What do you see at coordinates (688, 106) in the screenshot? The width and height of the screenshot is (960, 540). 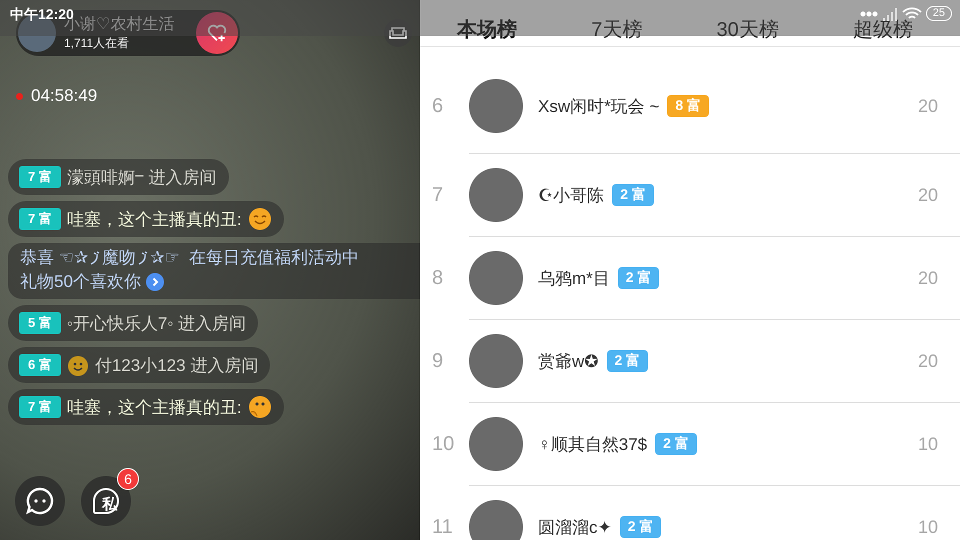 I see `level-badge: 8 富` at bounding box center [688, 106].